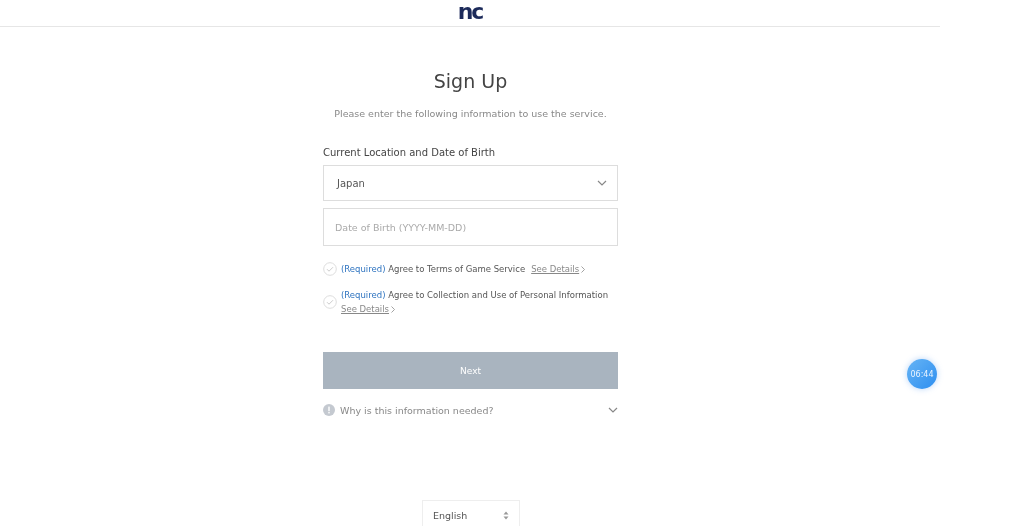 The image size is (1024, 526). I want to click on info-icon, so click(329, 410).